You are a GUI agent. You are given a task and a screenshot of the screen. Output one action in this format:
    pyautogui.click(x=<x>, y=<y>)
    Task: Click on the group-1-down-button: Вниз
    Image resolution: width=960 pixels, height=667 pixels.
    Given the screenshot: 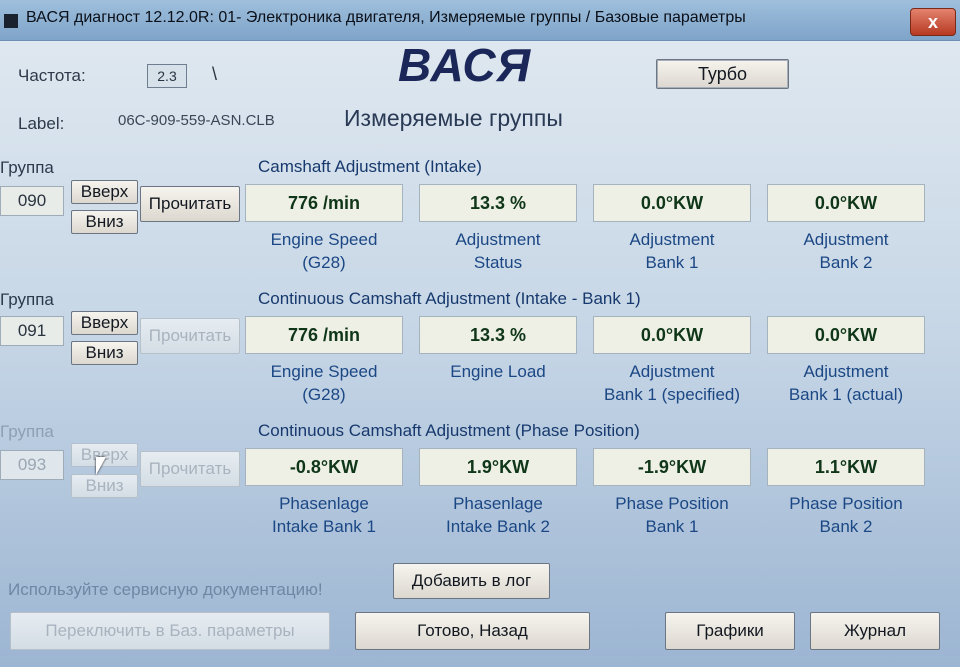 What is the action you would take?
    pyautogui.click(x=104, y=222)
    